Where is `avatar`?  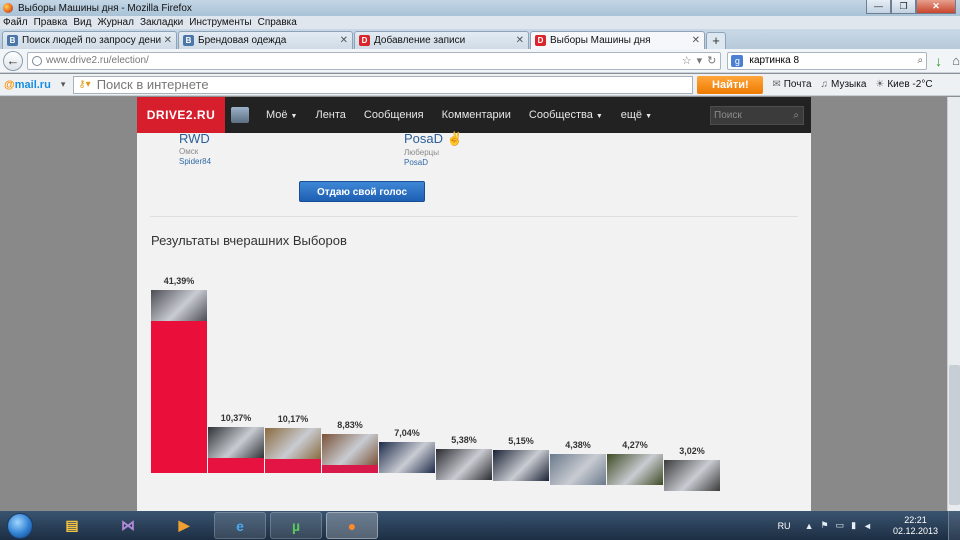 avatar is located at coordinates (240, 115).